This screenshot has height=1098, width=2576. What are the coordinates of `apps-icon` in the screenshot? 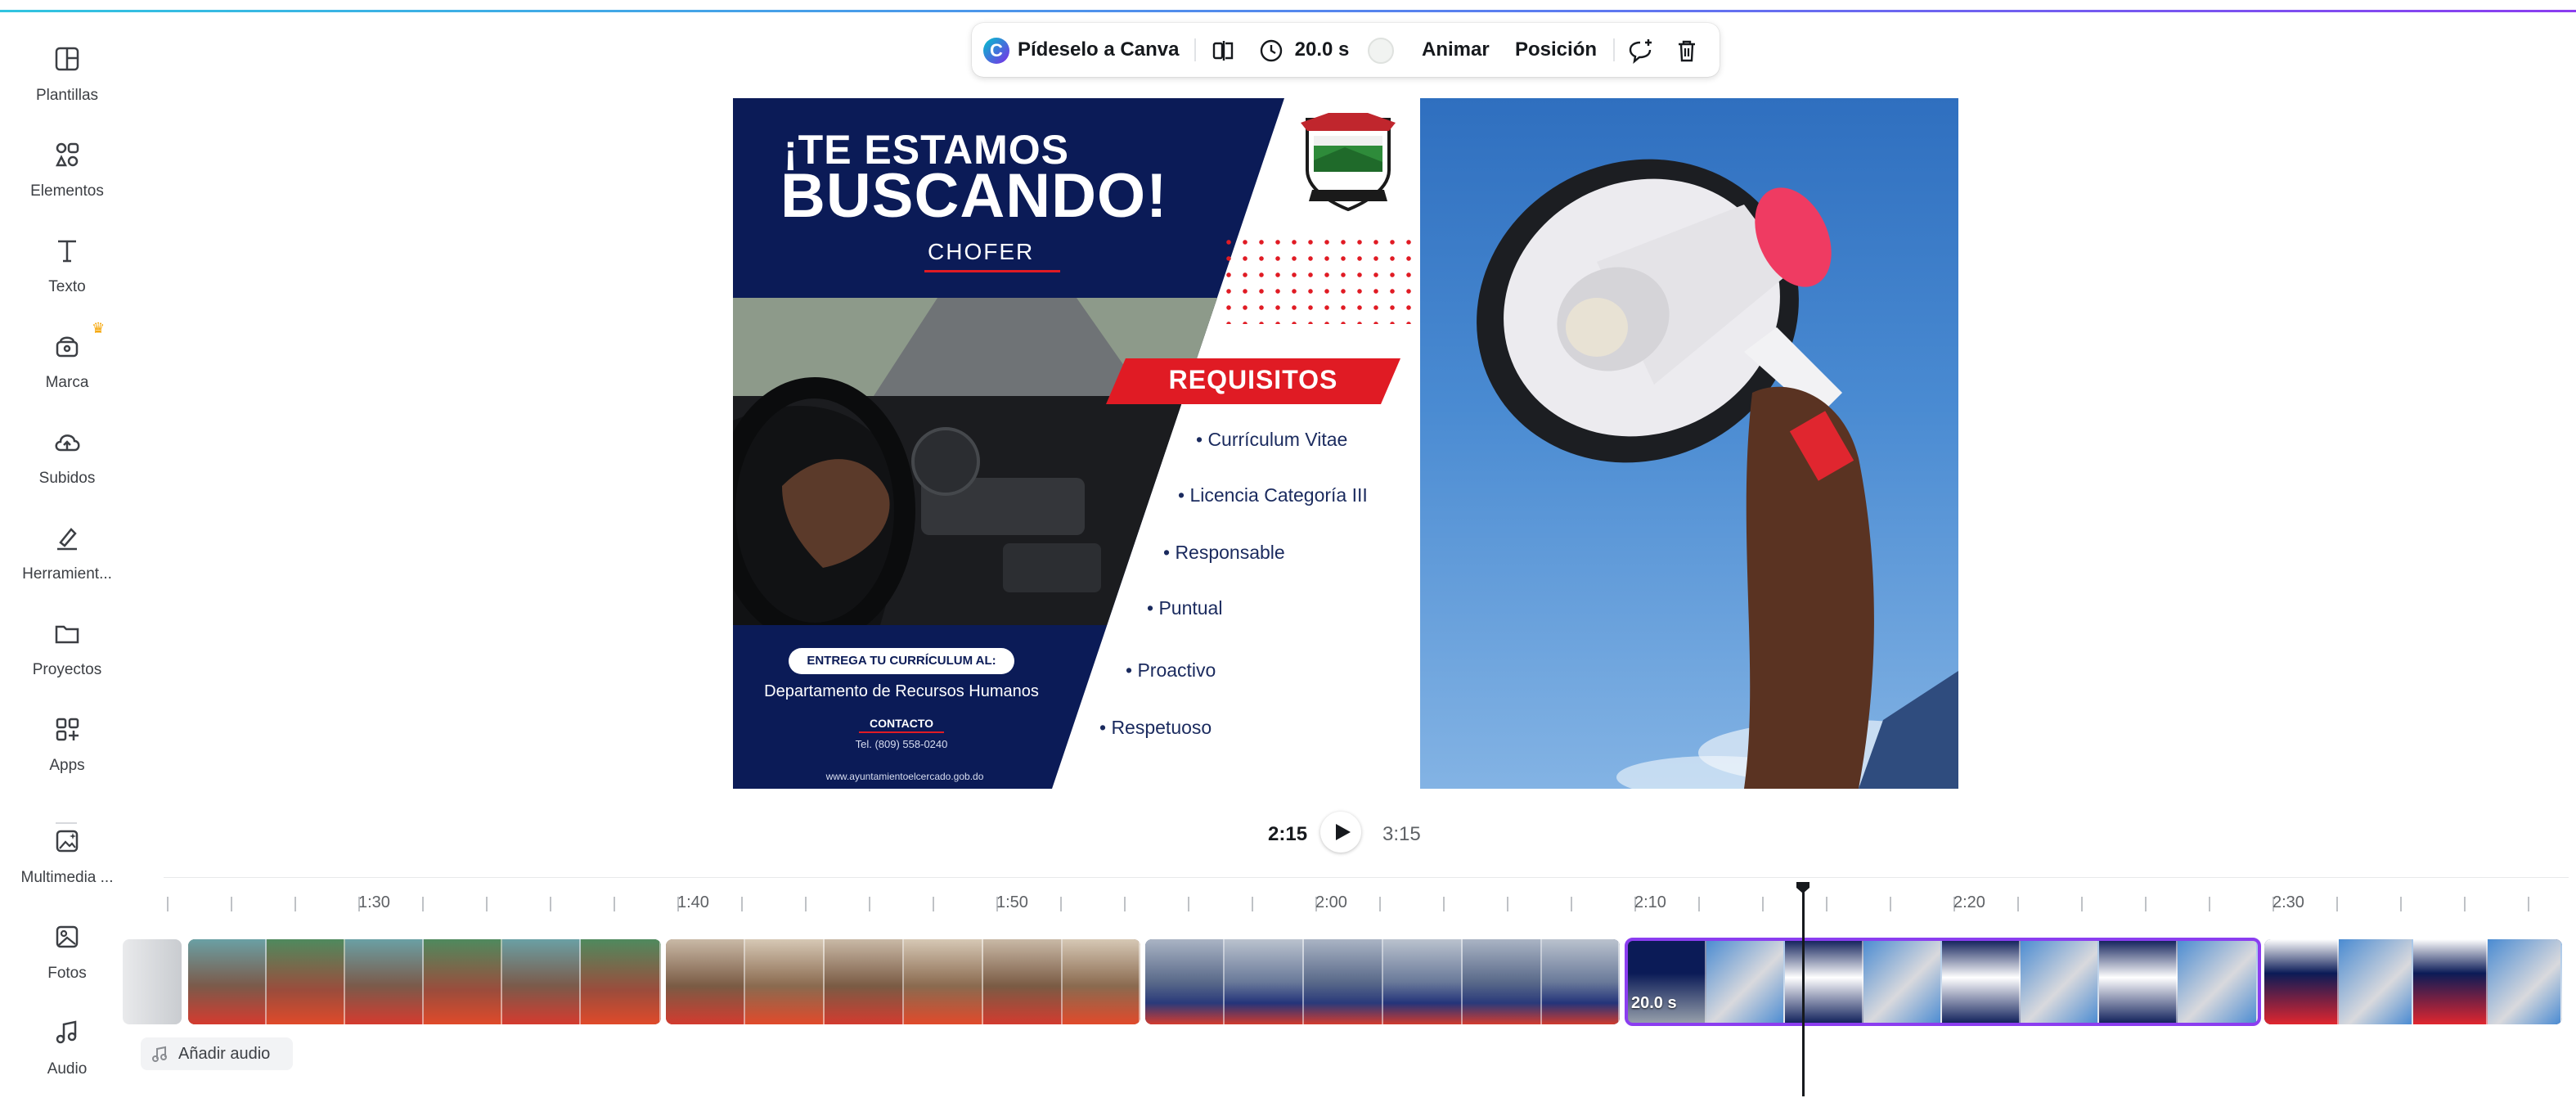 It's located at (67, 729).